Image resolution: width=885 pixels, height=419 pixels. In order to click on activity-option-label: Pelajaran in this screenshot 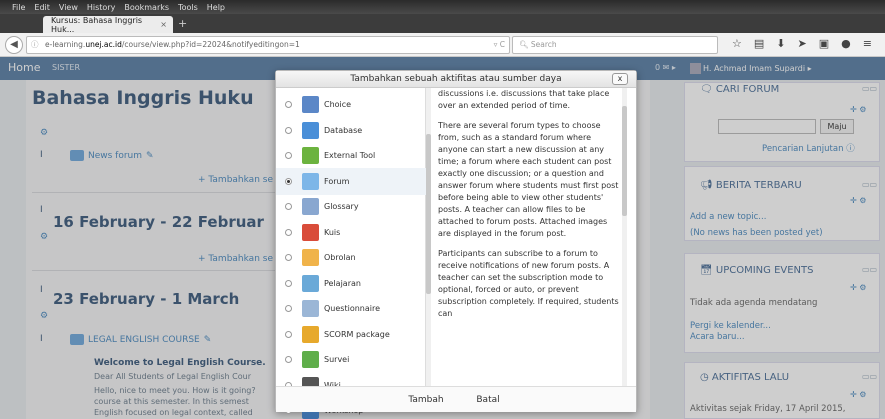, I will do `click(342, 283)`.